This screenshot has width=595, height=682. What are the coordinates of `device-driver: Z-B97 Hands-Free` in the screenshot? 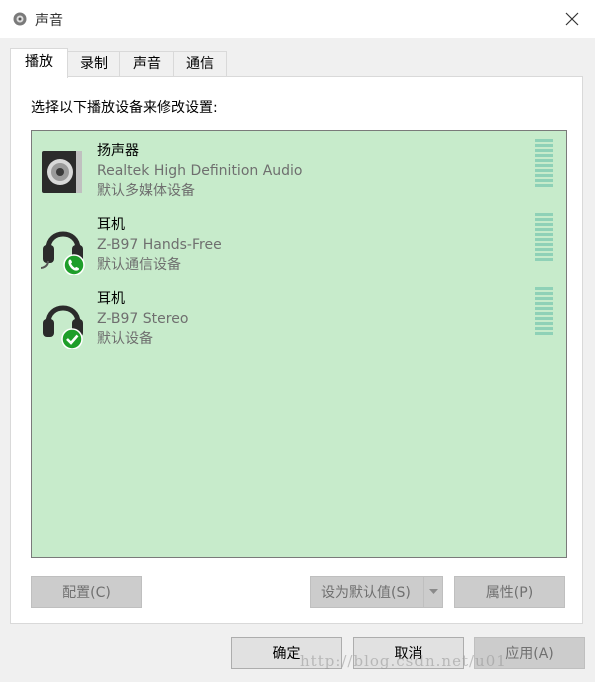 It's located at (159, 245).